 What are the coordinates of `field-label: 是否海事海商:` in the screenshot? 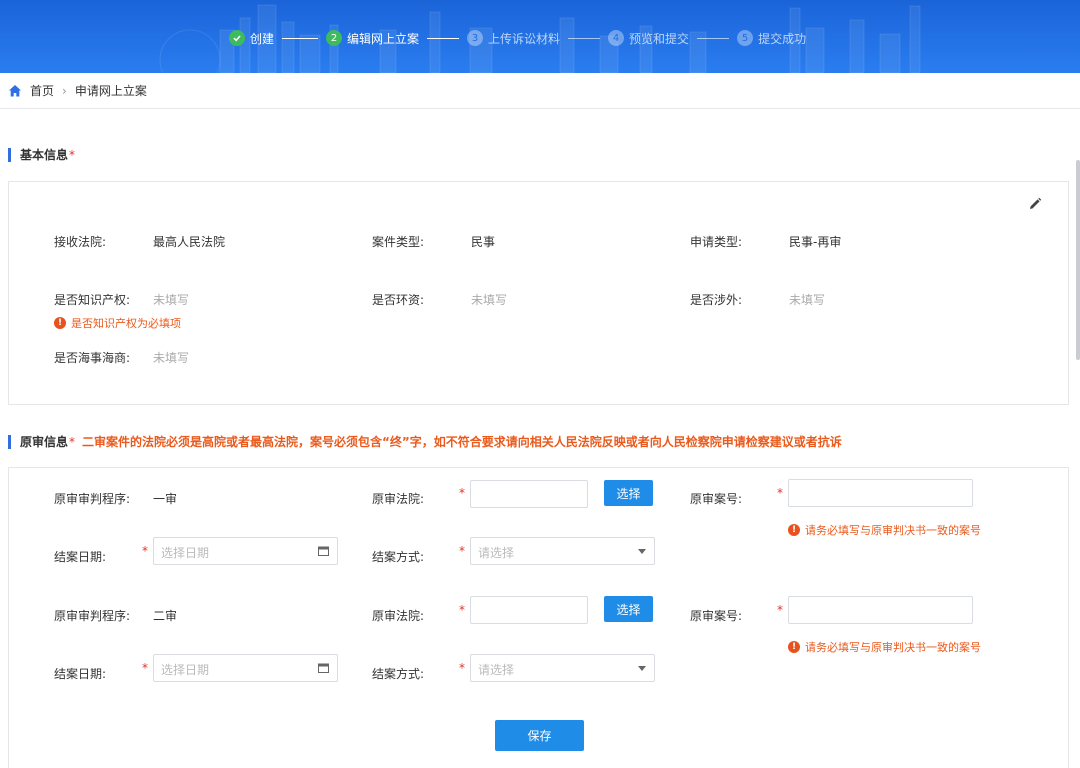 It's located at (92, 358).